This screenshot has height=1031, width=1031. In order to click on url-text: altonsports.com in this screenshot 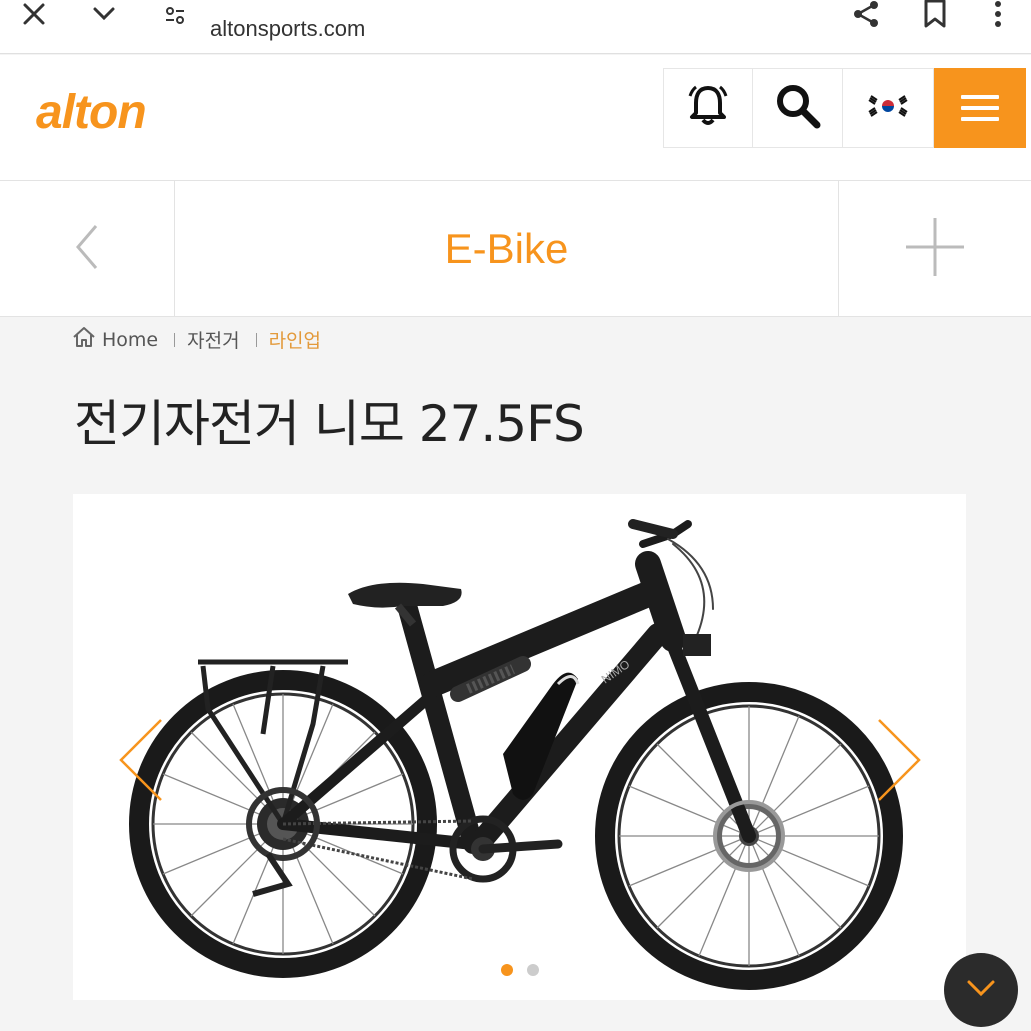, I will do `click(287, 29)`.